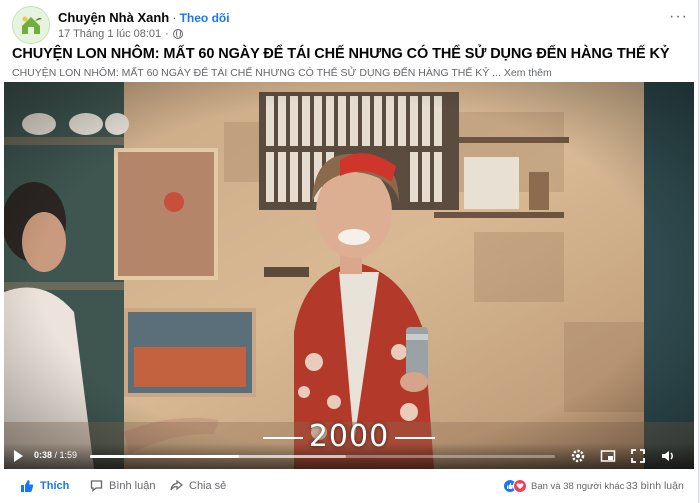 This screenshot has height=503, width=700. I want to click on reactions-summary: Bạn và 38 người khác, so click(563, 486).